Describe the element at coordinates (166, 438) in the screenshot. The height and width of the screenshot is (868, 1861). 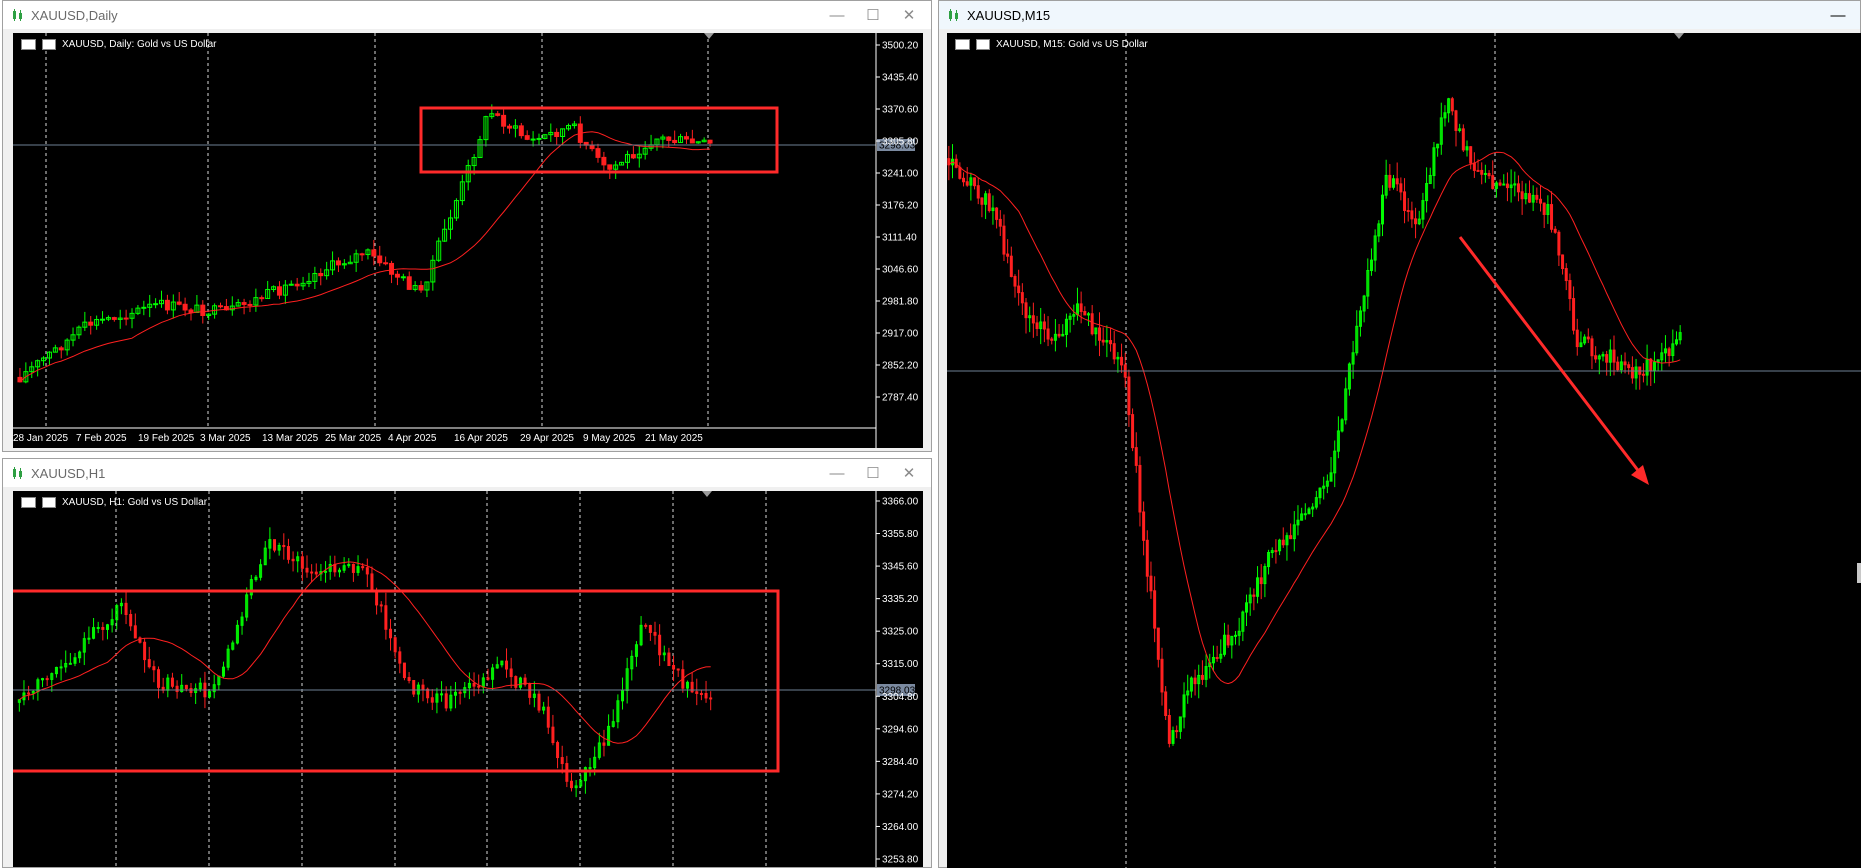
I see `daily-date-label: 19 Feb 2025` at that location.